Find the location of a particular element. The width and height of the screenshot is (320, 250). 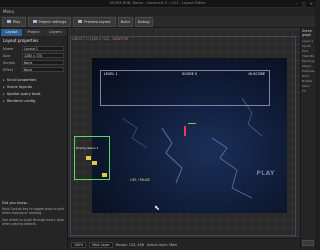

minimize-icon: – is located at coordinates (297, 3).